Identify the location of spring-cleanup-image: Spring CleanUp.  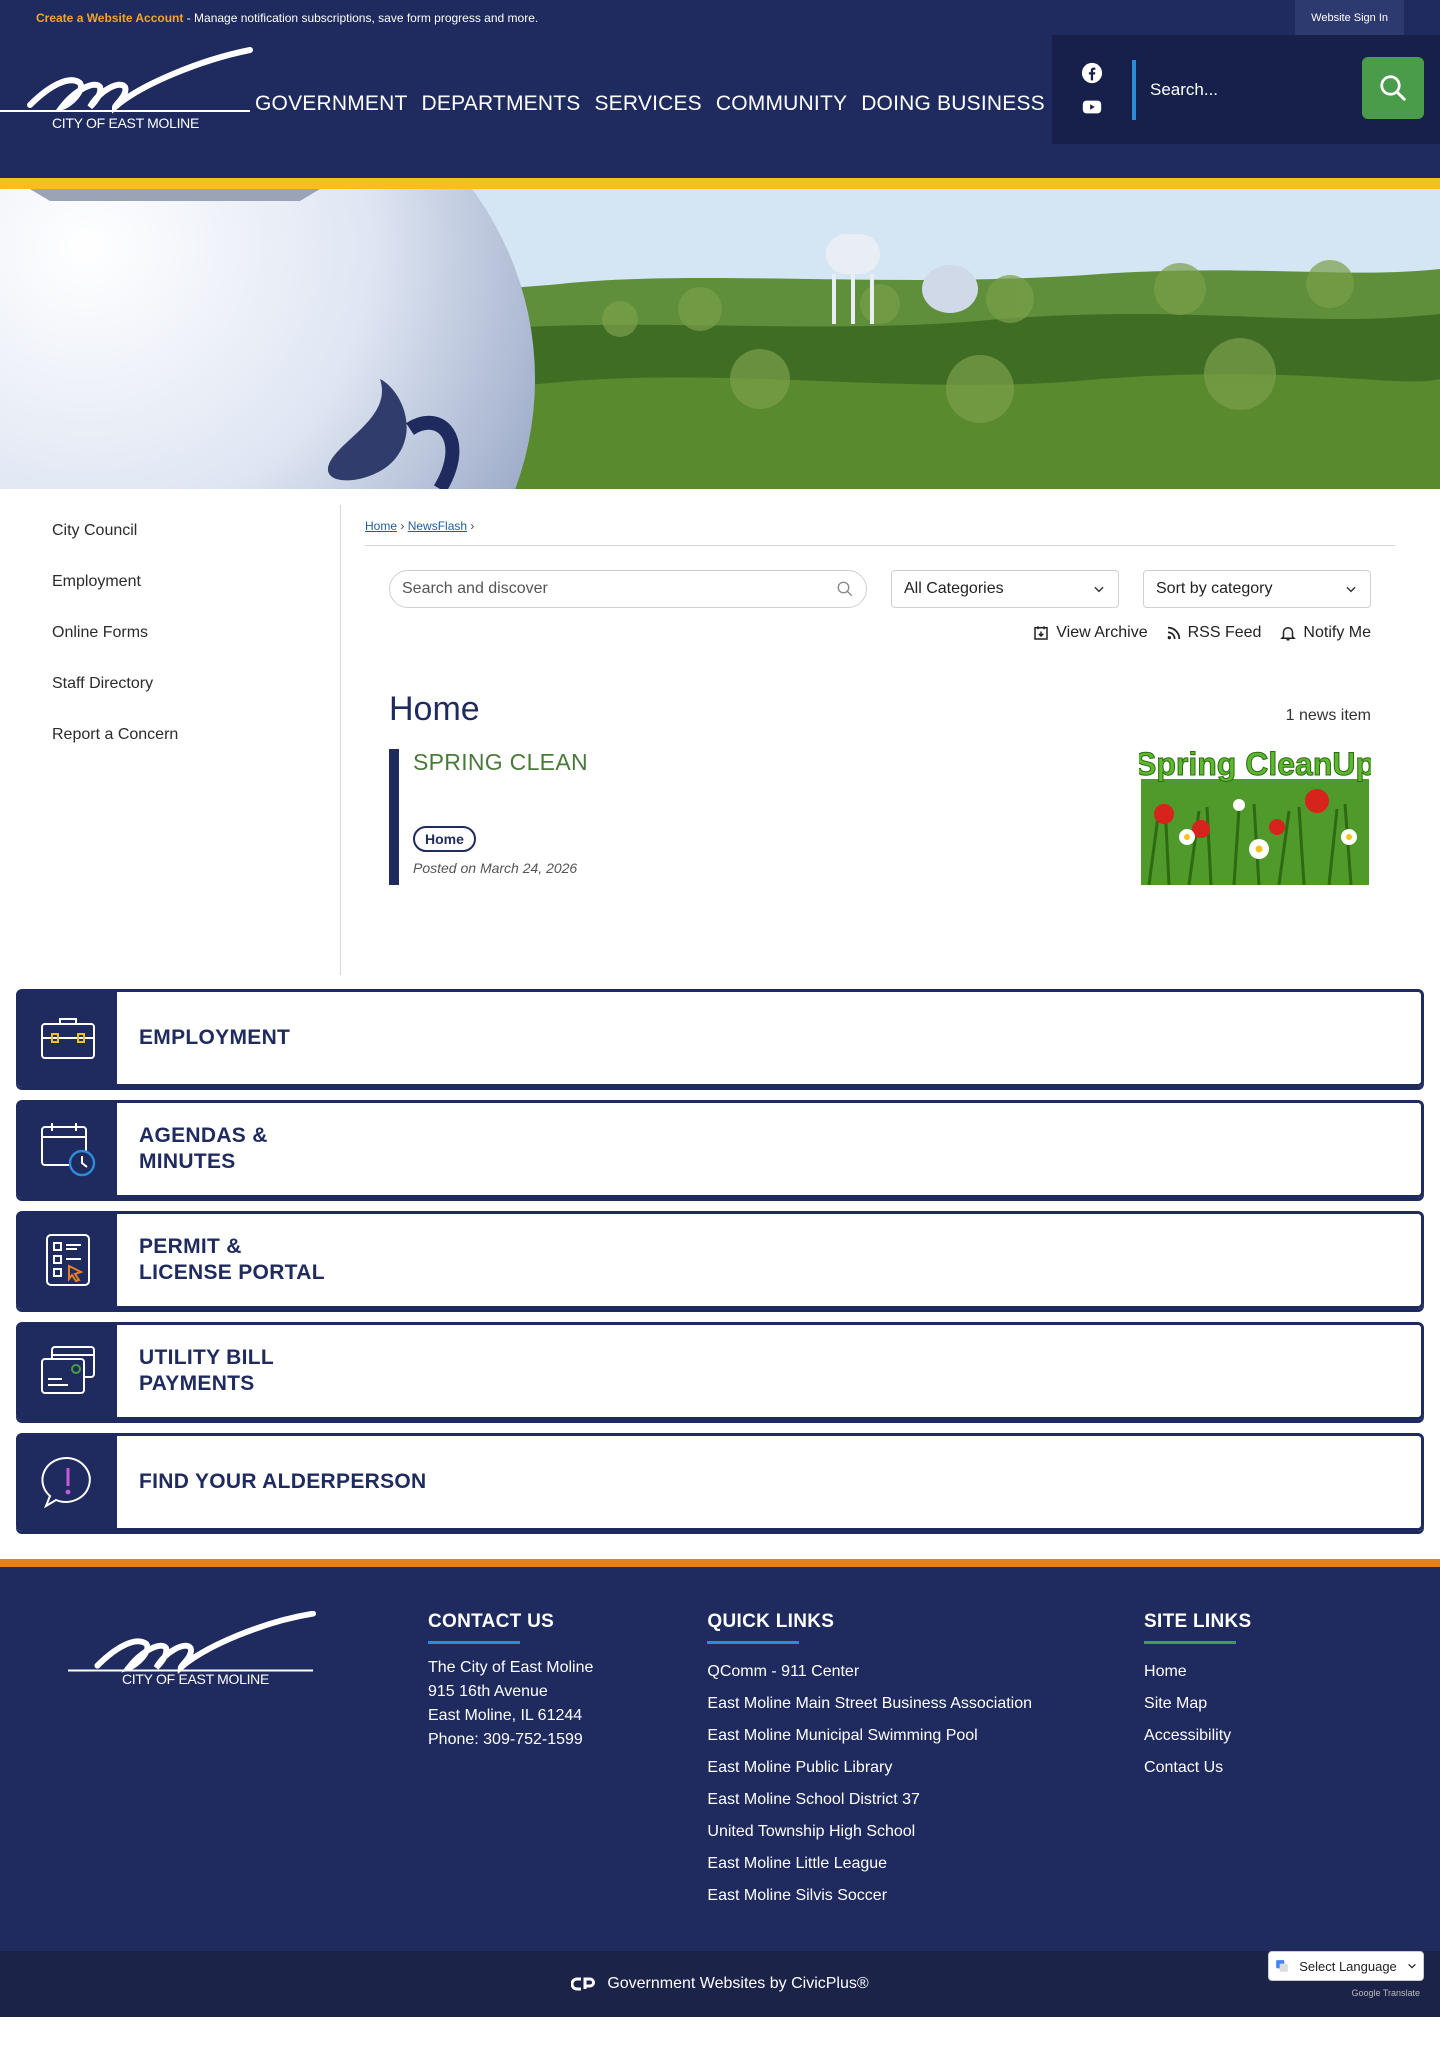
(1255, 817).